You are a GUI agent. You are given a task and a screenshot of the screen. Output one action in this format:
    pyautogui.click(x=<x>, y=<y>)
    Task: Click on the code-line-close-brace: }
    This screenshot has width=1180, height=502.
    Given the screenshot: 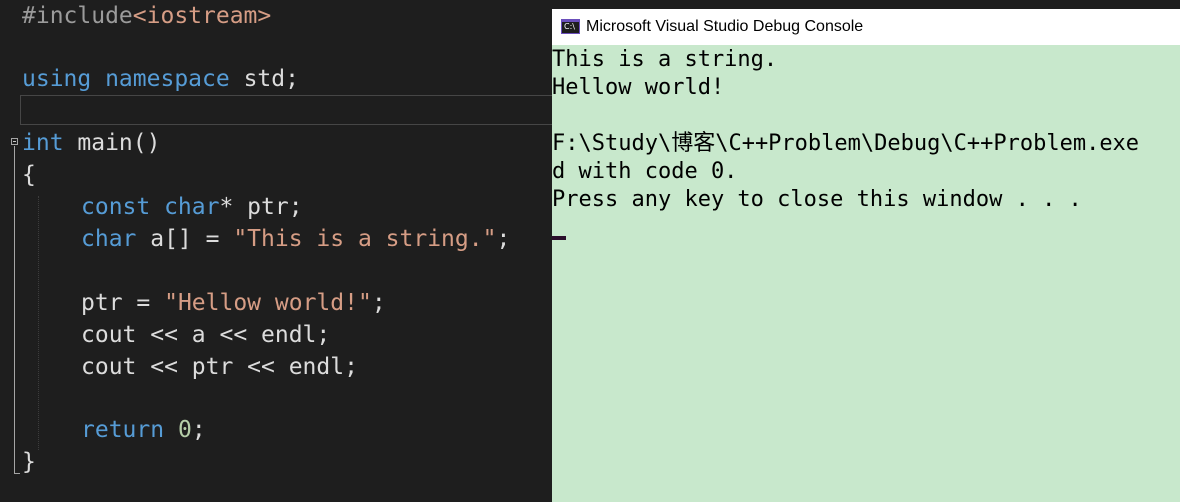 What is the action you would take?
    pyautogui.click(x=29, y=462)
    